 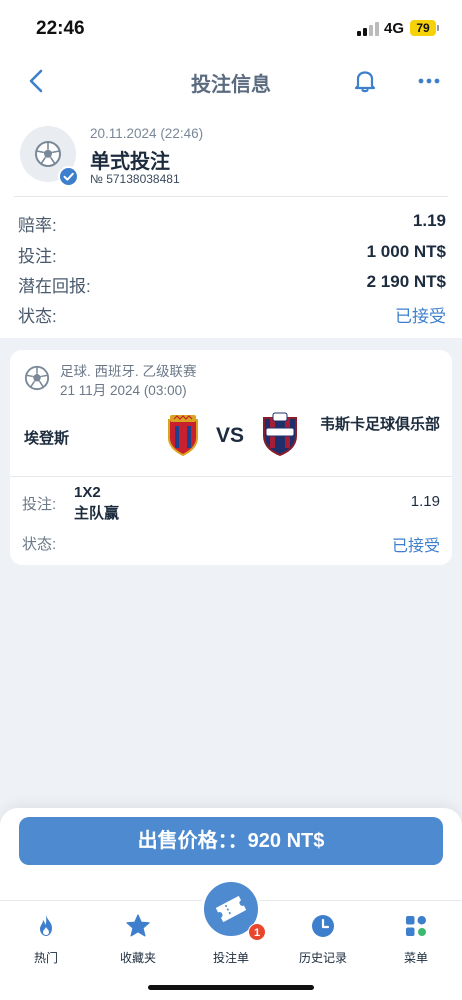 What do you see at coordinates (68, 176) in the screenshot?
I see `check-icon` at bounding box center [68, 176].